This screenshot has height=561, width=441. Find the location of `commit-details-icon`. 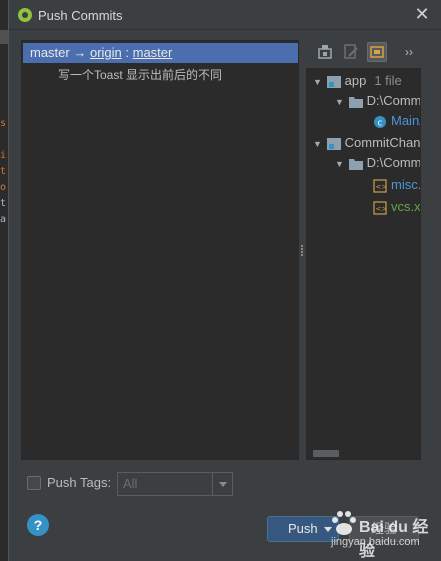

commit-details-icon is located at coordinates (325, 52).